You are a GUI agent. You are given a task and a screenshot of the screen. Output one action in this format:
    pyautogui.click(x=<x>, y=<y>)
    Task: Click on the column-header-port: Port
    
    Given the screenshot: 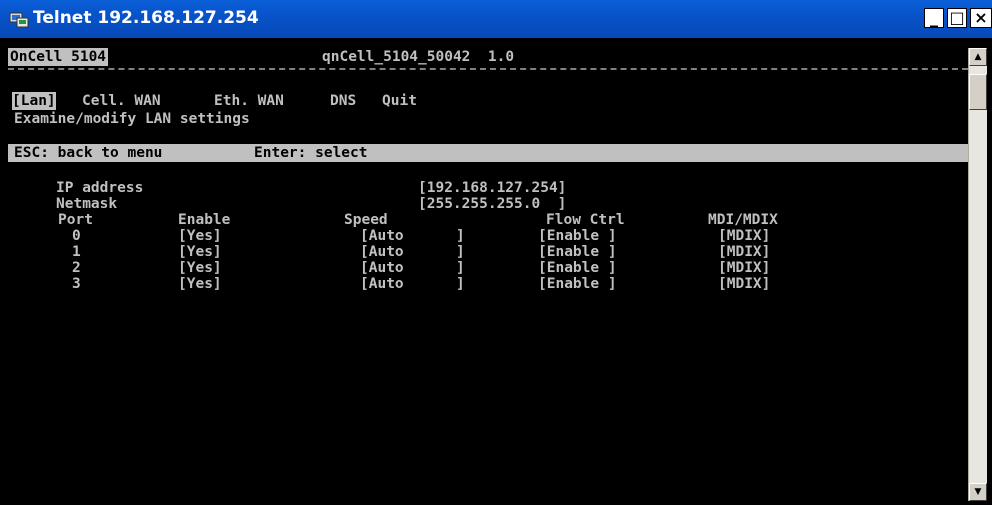 What is the action you would take?
    pyautogui.click(x=75, y=220)
    